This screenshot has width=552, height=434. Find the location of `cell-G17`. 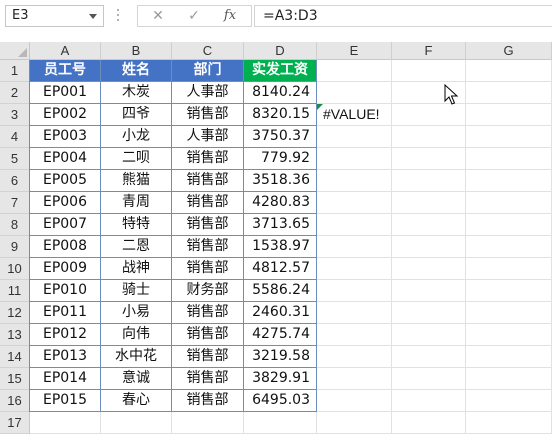

cell-G17 is located at coordinates (509, 423).